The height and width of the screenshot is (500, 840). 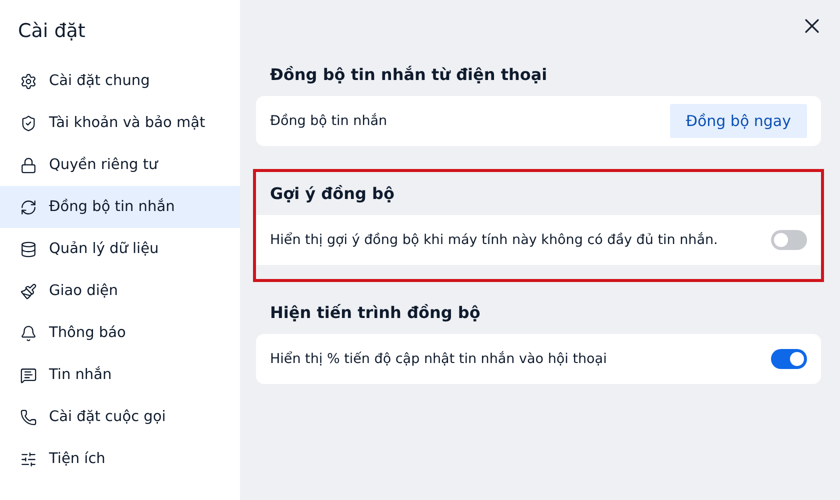 I want to click on sidebar-item: Đồng bộ tin nhắn, so click(x=120, y=207).